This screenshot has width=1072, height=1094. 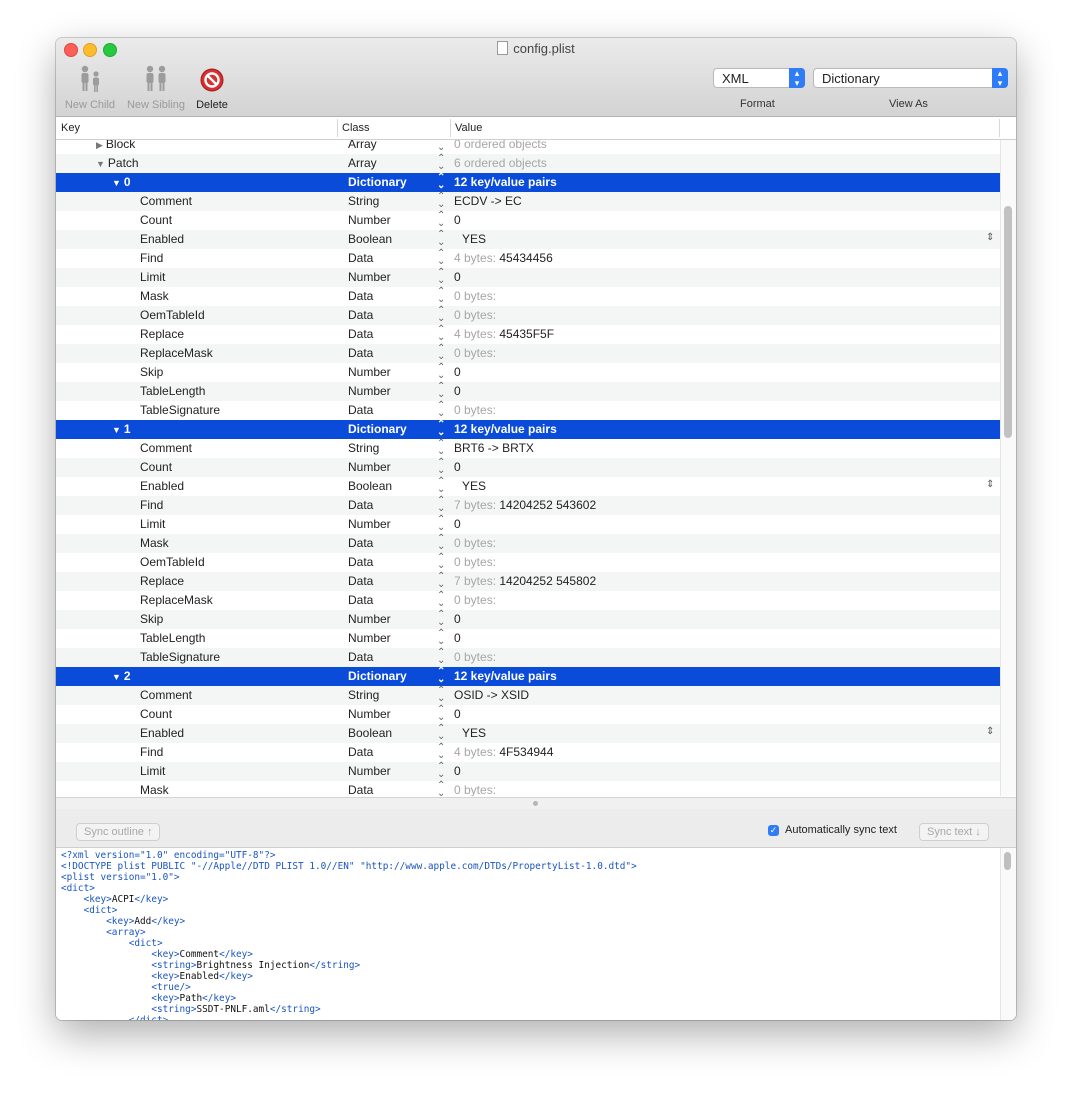 I want to click on row-value: 7 bytes: 14204252 543602, so click(x=525, y=505).